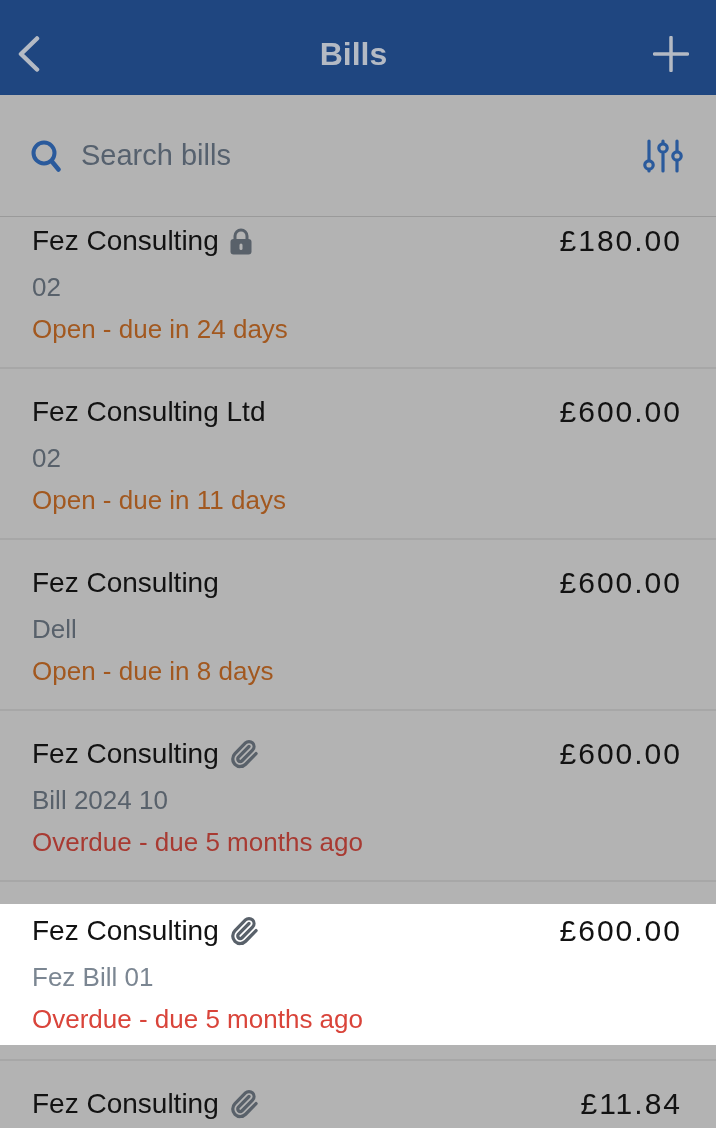  What do you see at coordinates (100, 800) in the screenshot?
I see `bill-reference: Bill 2024 10` at bounding box center [100, 800].